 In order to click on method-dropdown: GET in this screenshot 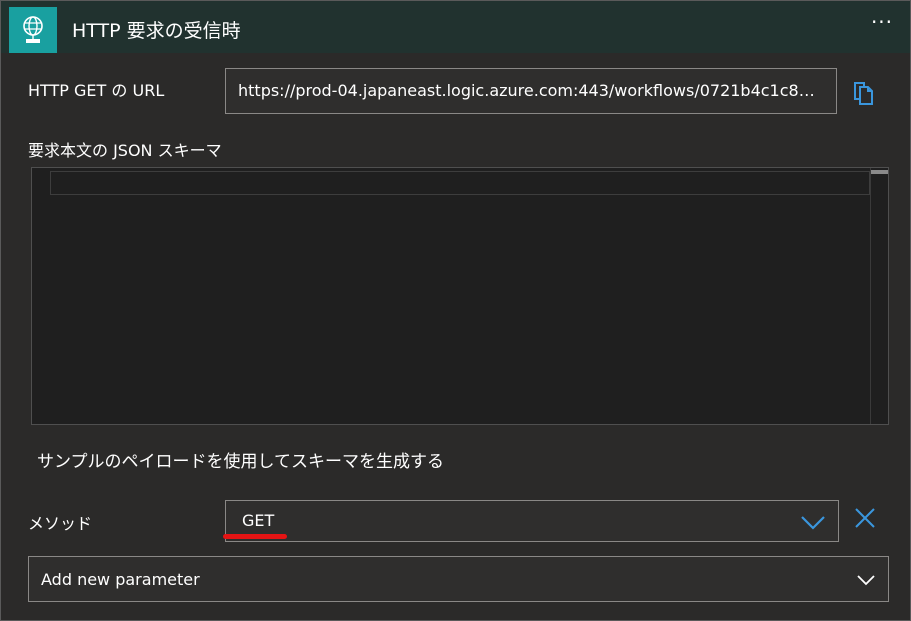, I will do `click(532, 521)`.